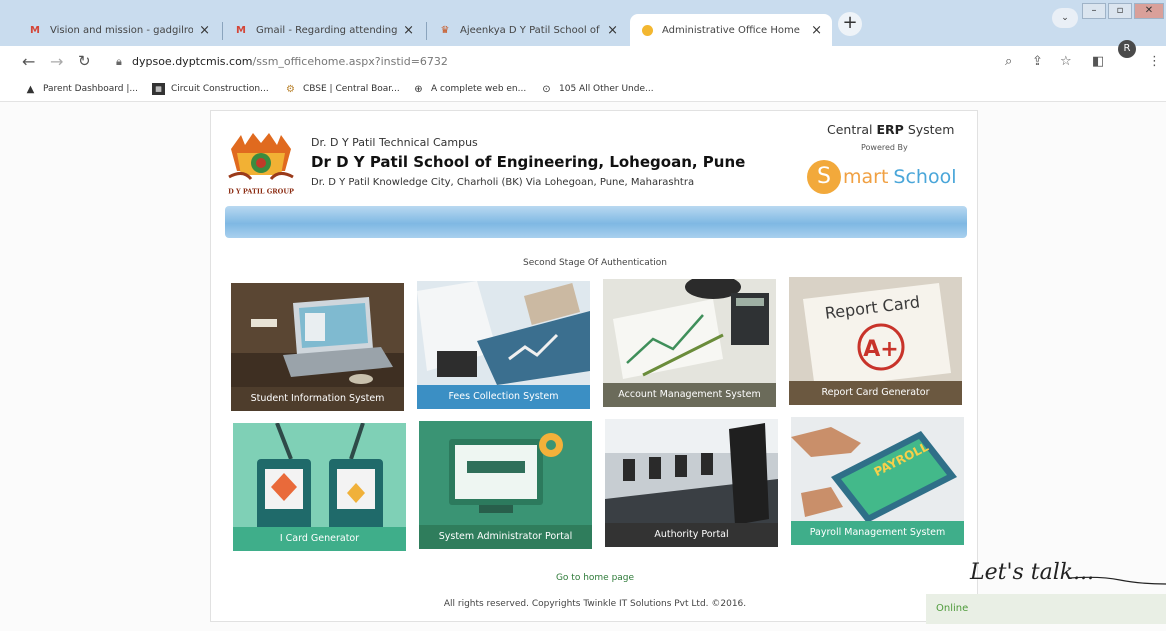 This screenshot has height=631, width=1166. Describe the element at coordinates (445, 30) in the screenshot. I see `school-crest-icon: ♛` at that location.